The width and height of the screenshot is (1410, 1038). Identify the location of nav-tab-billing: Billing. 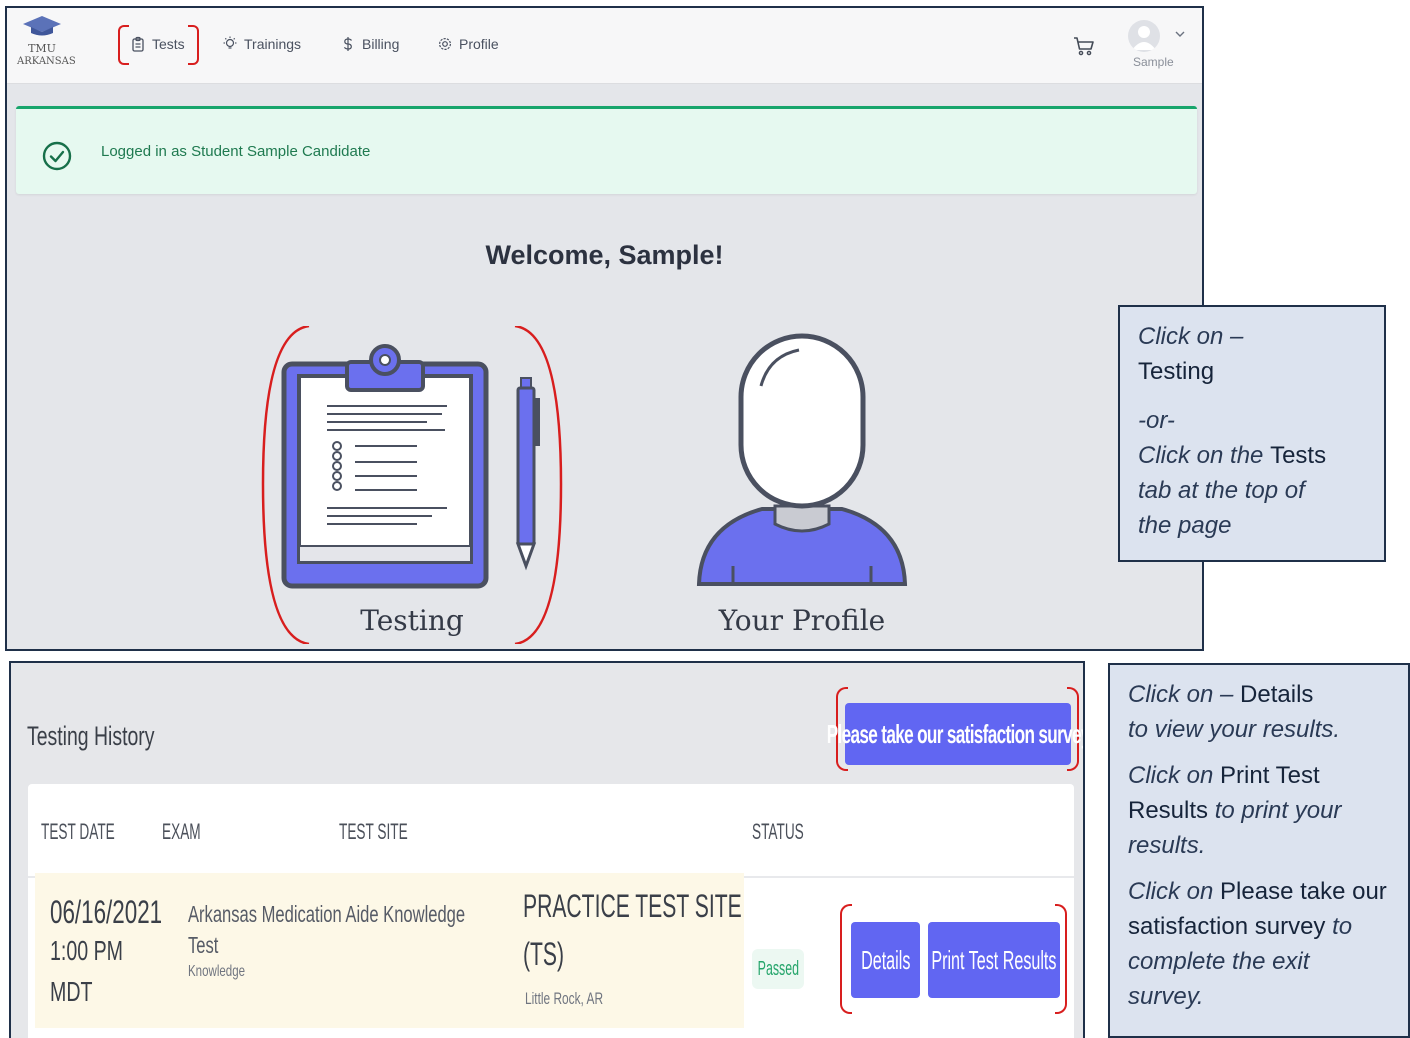
(369, 44).